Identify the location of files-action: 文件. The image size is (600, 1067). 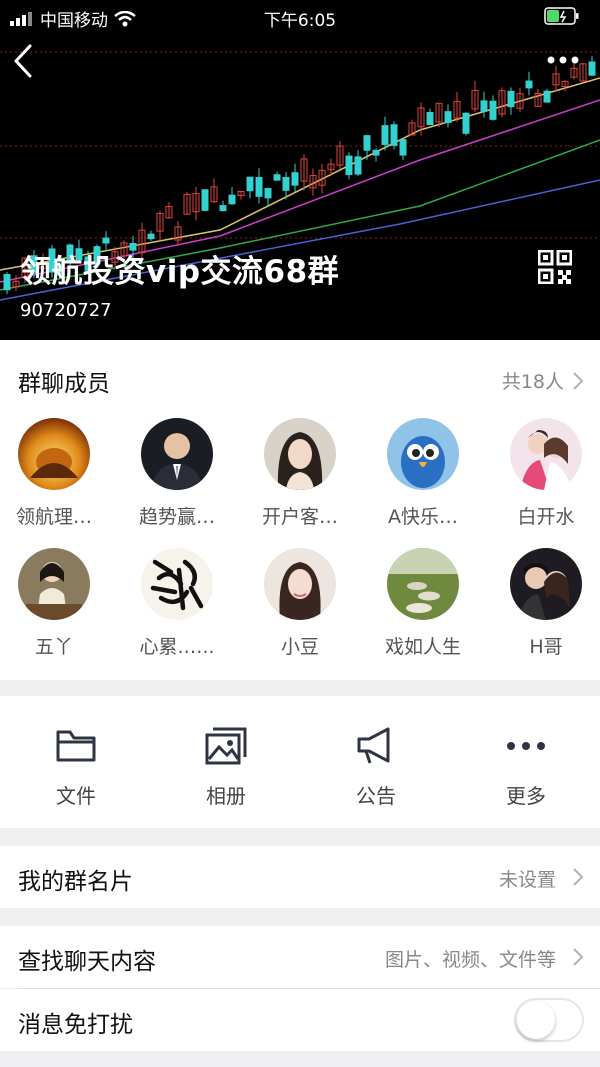
(76, 767).